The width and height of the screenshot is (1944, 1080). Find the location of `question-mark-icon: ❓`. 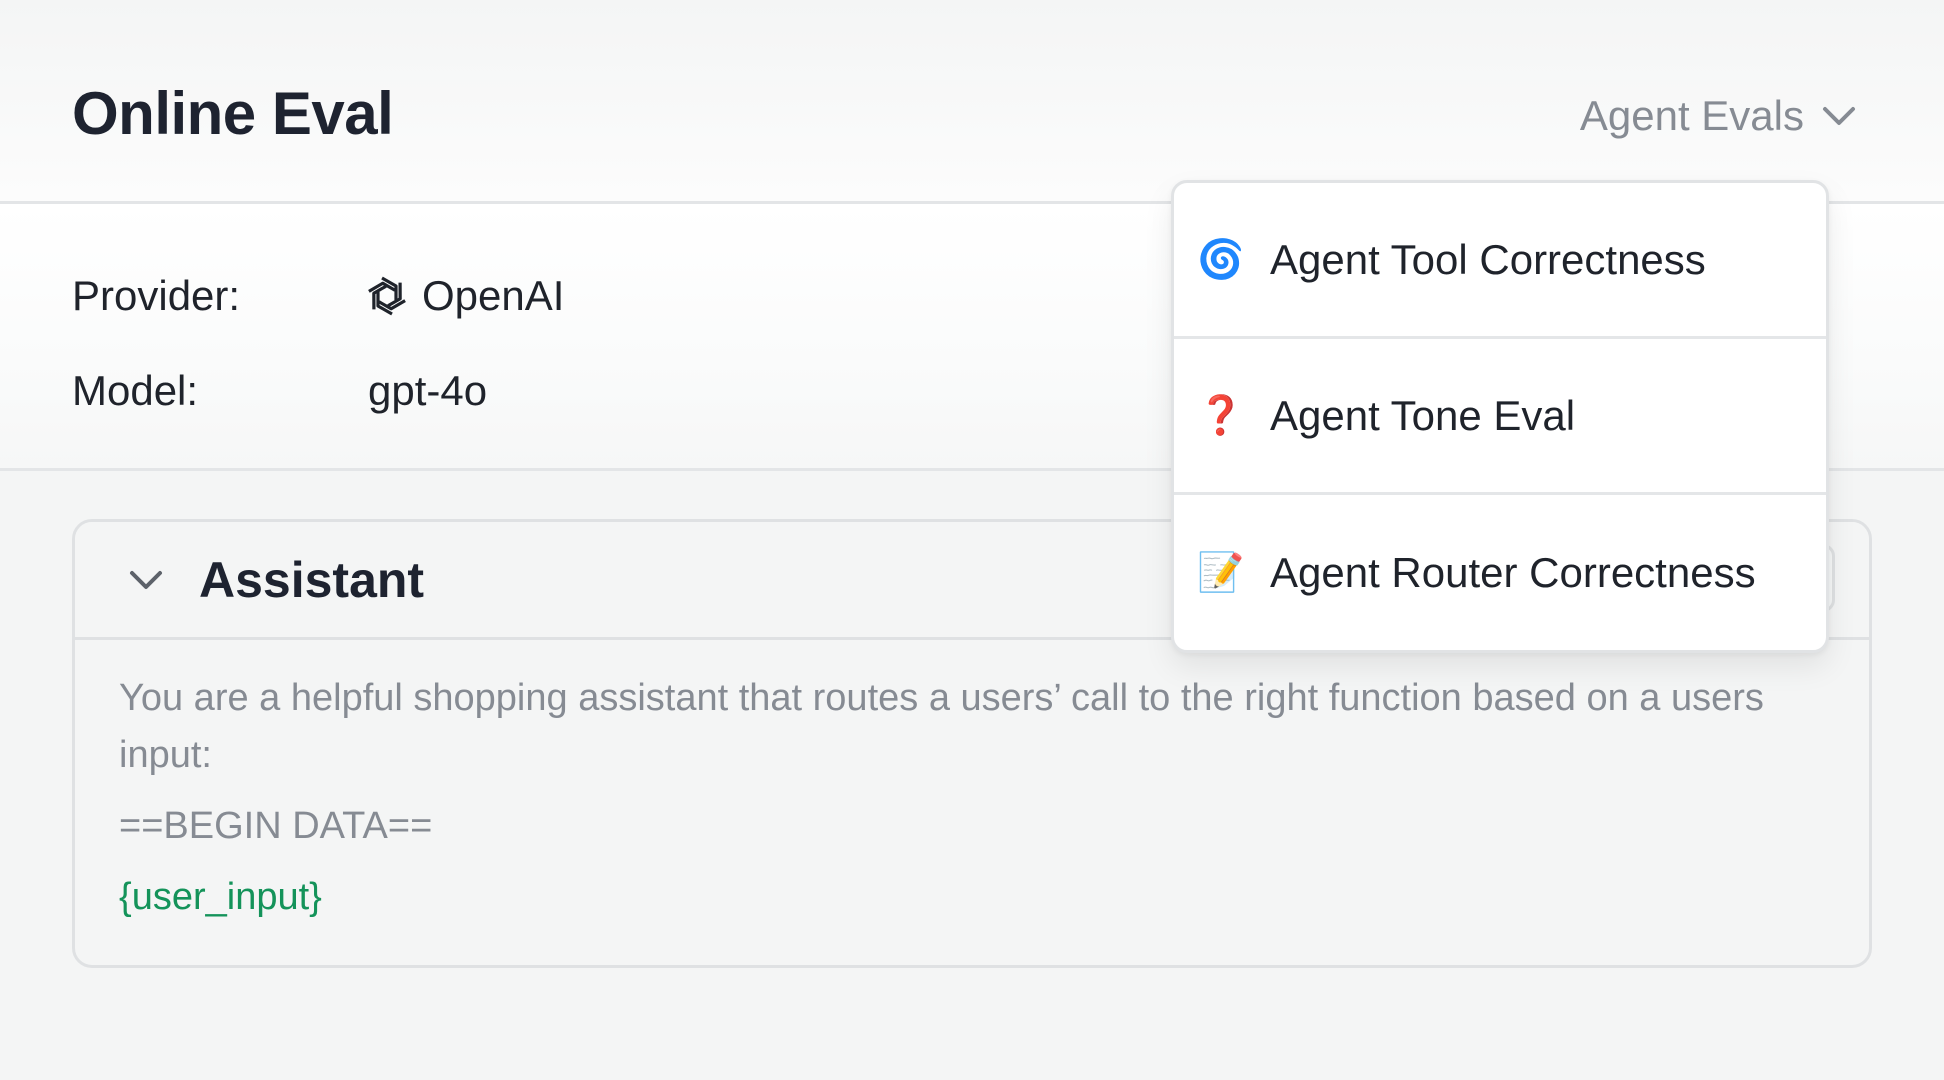

question-mark-icon: ❓ is located at coordinates (1221, 415).